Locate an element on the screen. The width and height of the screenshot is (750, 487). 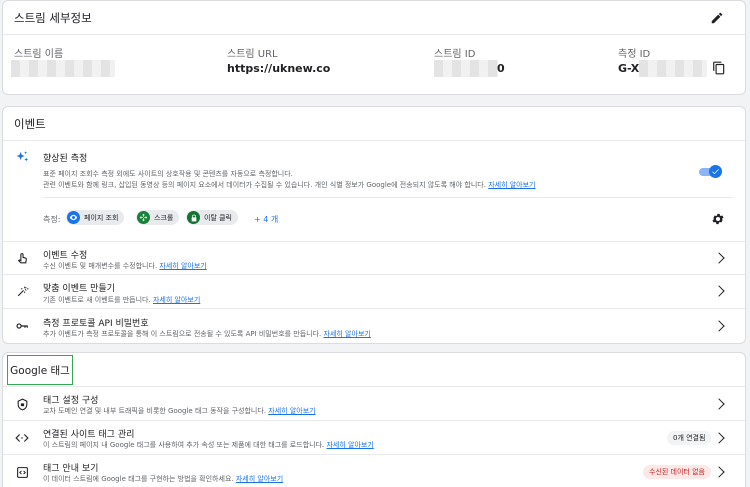
connected-tags-title: 연결된 사이트 태그 관리 is located at coordinates (89, 435).